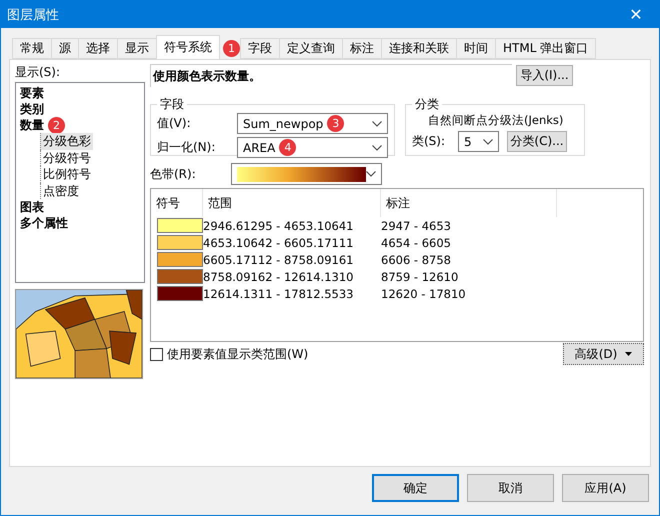  Describe the element at coordinates (32, 48) in the screenshot. I see `tab: 常规` at that location.